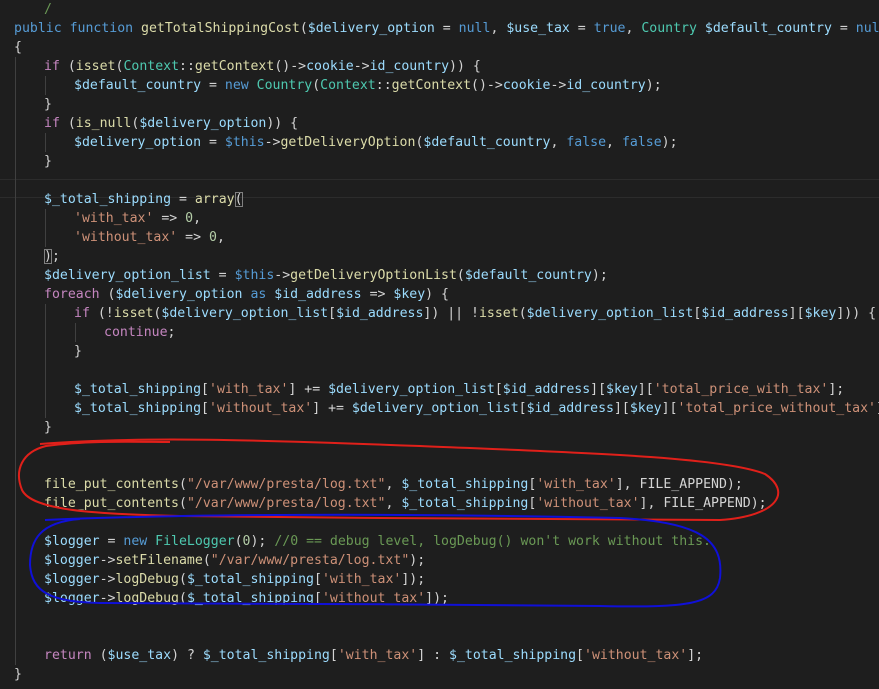  What do you see at coordinates (284, 85) in the screenshot?
I see `code-token: Country` at bounding box center [284, 85].